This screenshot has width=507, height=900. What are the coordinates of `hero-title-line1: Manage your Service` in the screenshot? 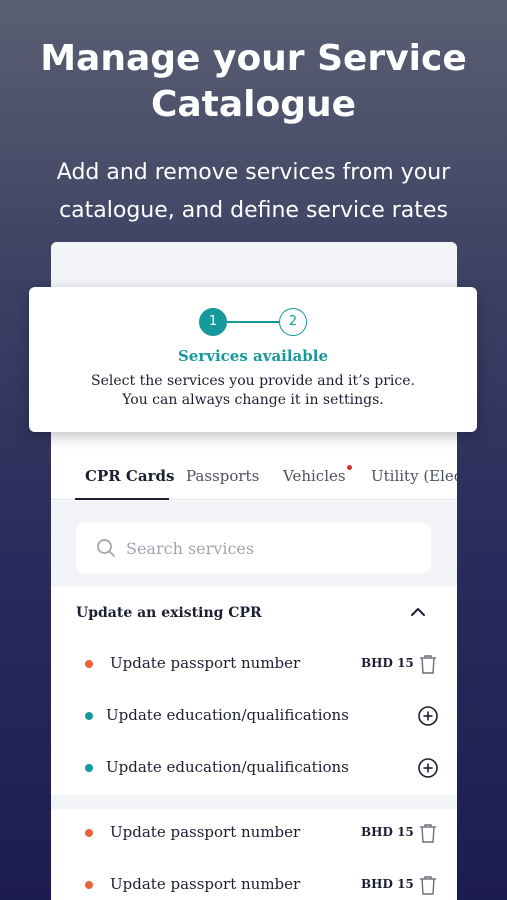 It's located at (253, 58).